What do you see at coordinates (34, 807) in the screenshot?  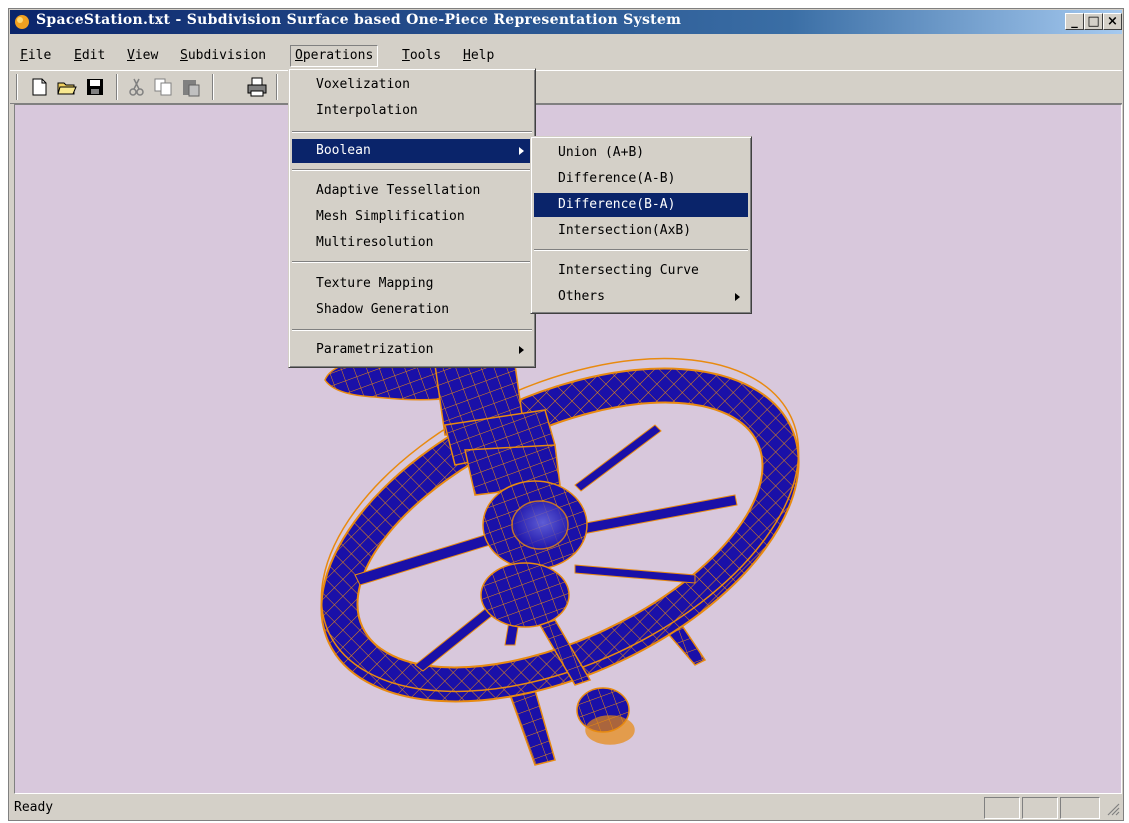 I see `status-text: Ready` at bounding box center [34, 807].